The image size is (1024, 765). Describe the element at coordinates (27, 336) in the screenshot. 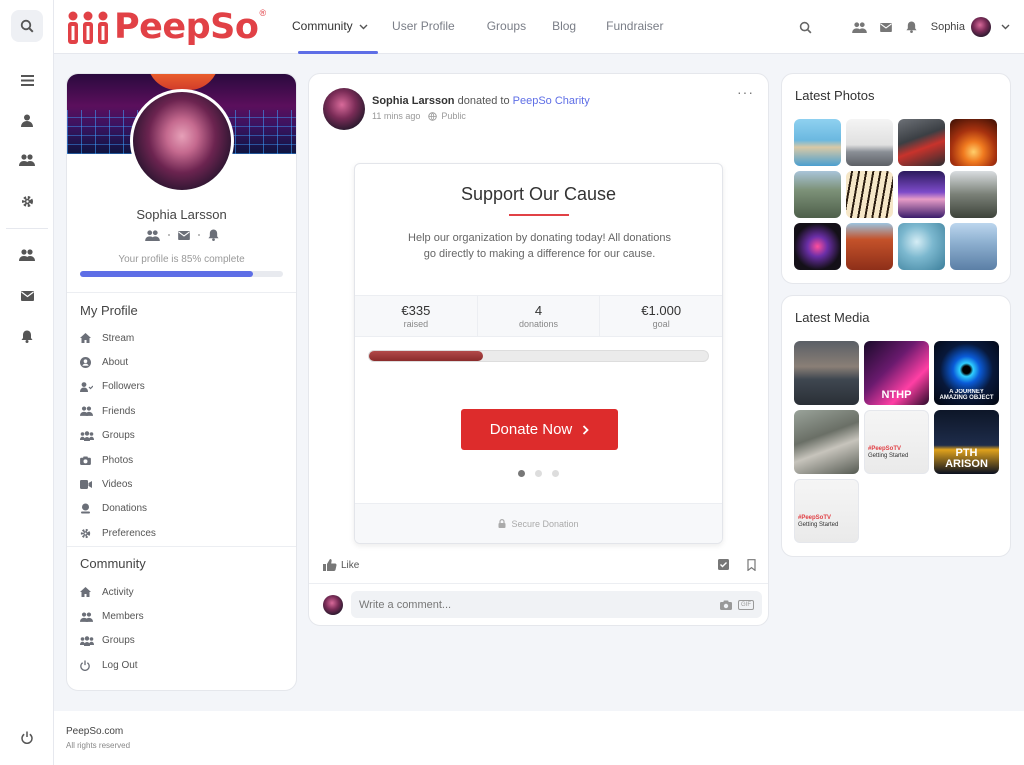

I see `bell-icon` at that location.